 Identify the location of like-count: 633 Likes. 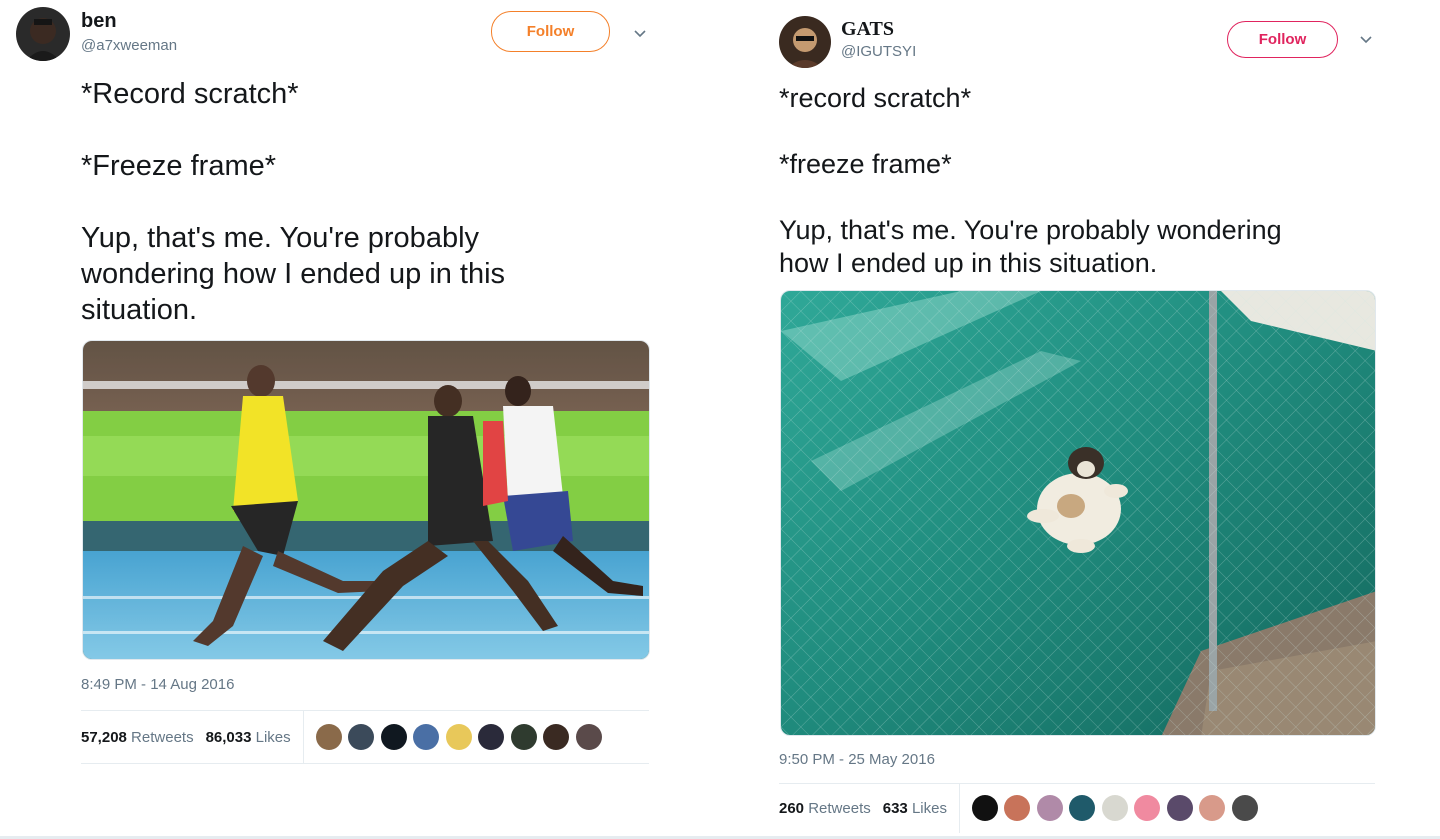
(915, 808).